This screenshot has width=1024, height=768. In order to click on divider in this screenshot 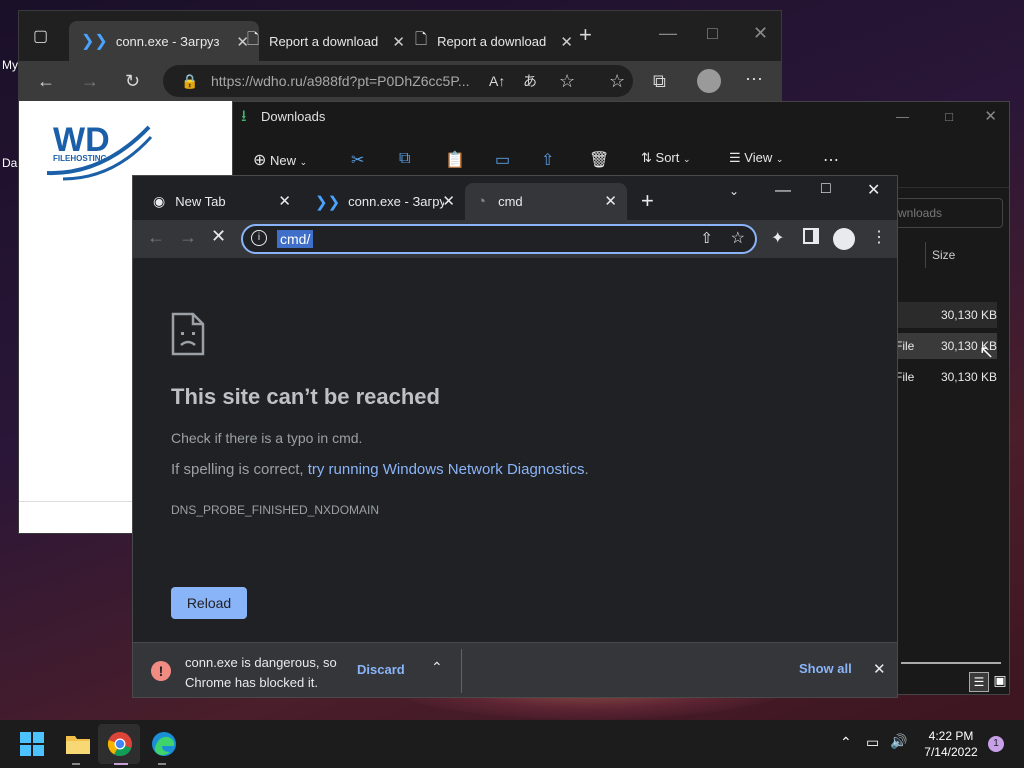, I will do `click(461, 671)`.